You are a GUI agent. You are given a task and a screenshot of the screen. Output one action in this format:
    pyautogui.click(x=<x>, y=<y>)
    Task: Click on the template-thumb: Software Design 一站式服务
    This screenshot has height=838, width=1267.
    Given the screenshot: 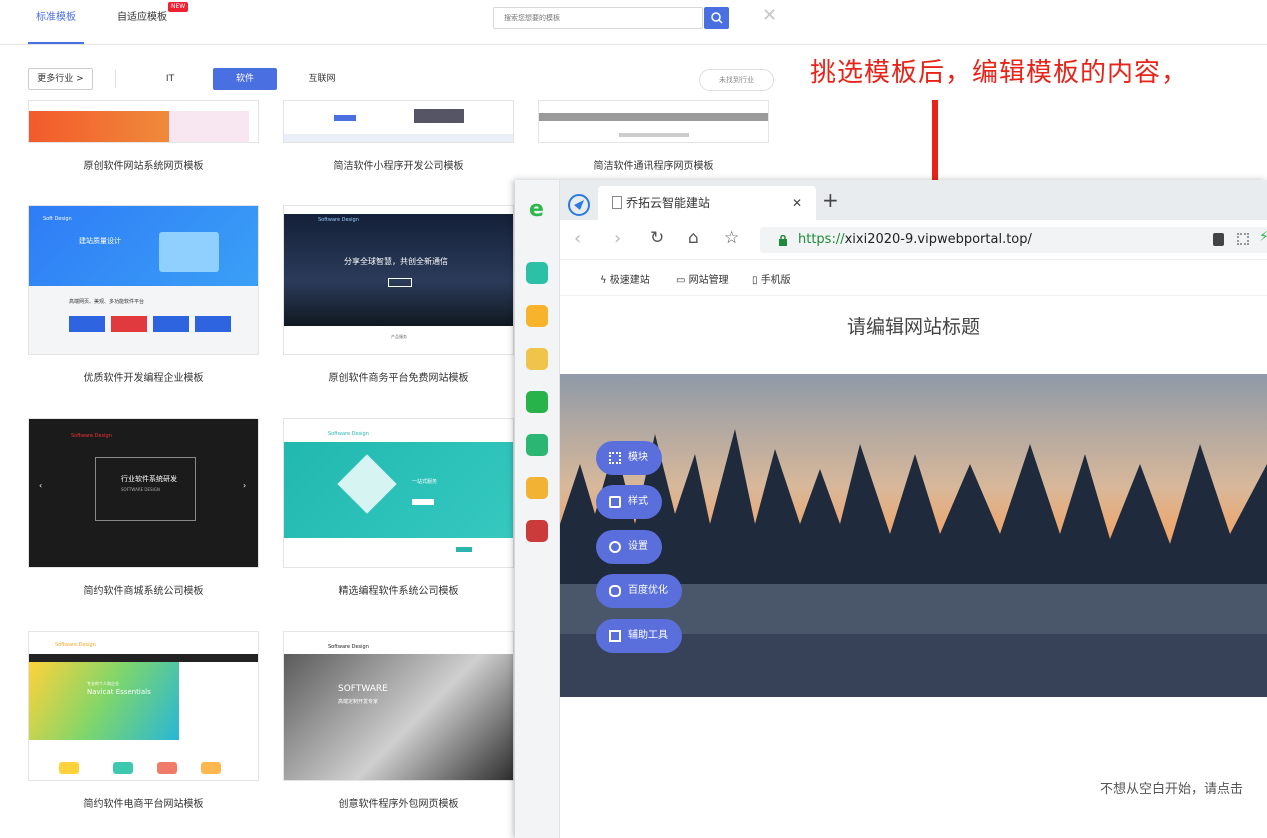 What is the action you would take?
    pyautogui.click(x=398, y=493)
    